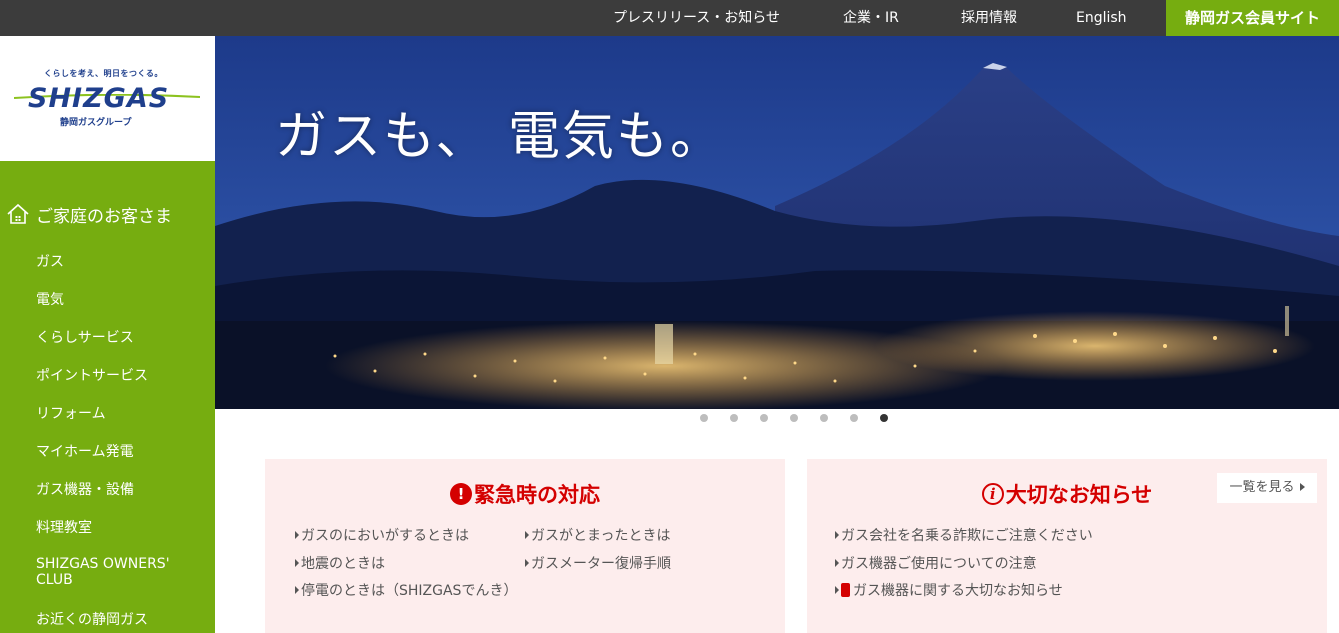  I want to click on nav-recruit: 採用情報, so click(989, 18).